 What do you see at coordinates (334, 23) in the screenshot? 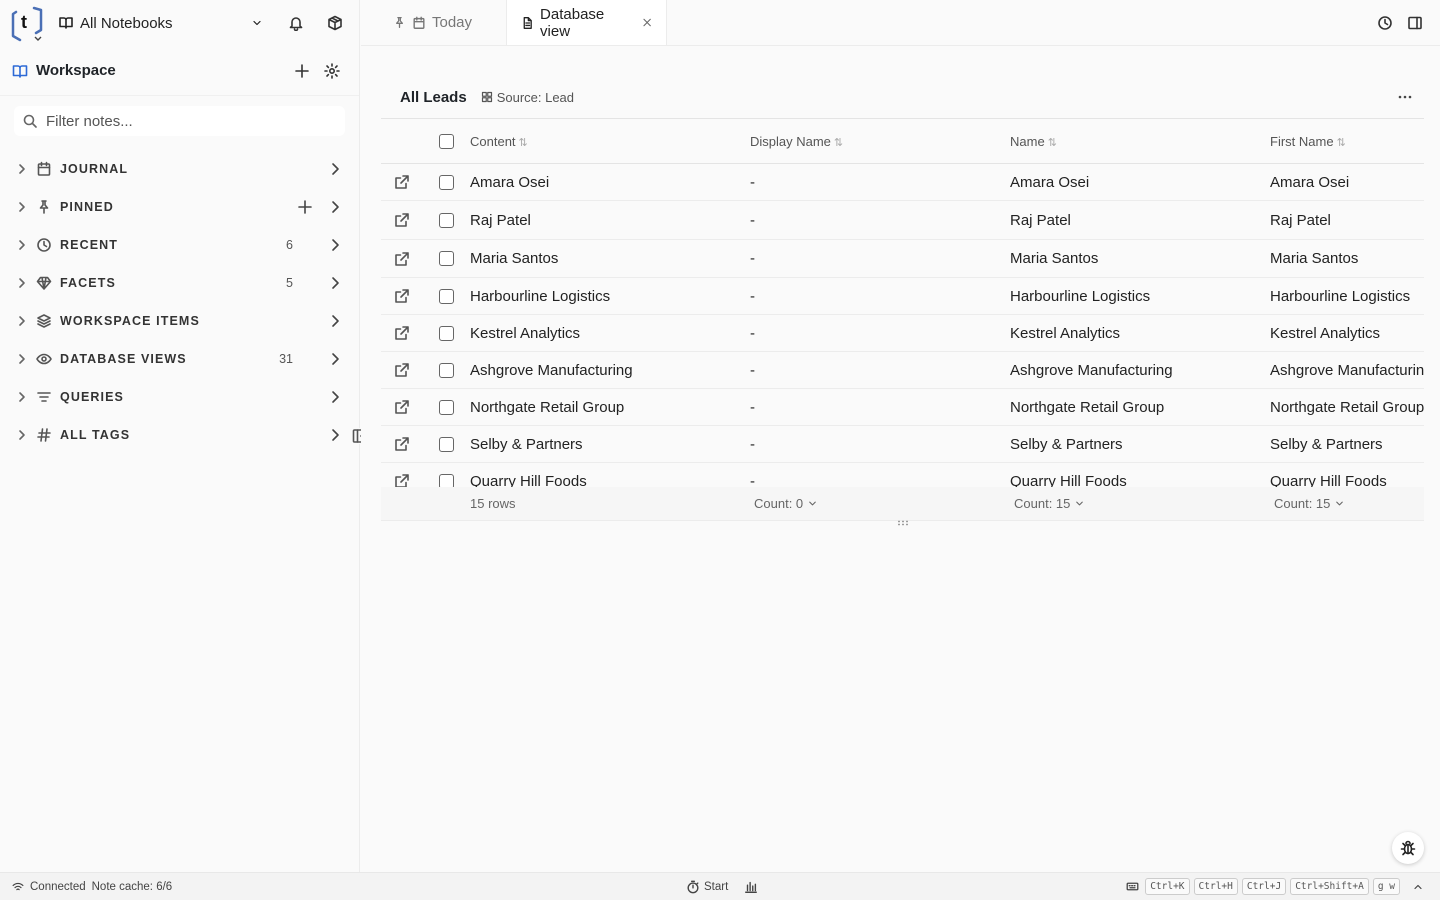
I see `package-button` at bounding box center [334, 23].